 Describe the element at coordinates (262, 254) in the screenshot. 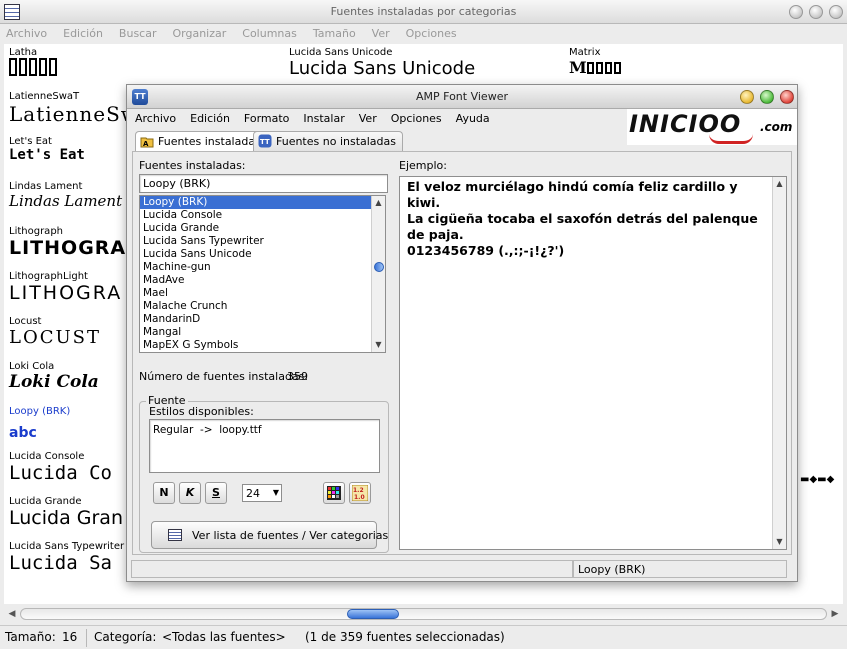

I see `font-list-item: Lucida Sans Unicode` at that location.